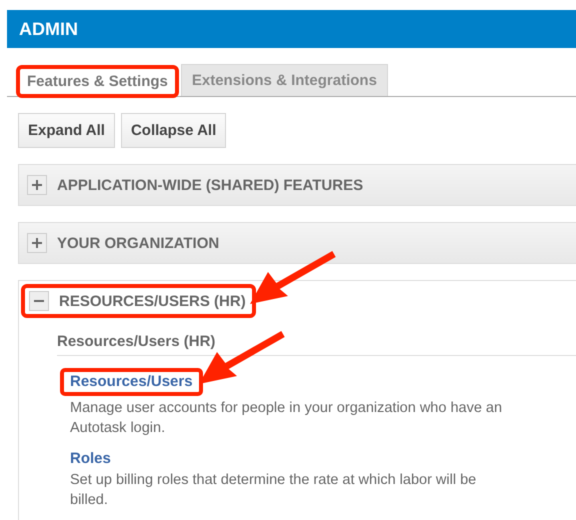 Image resolution: width=576 pixels, height=520 pixels. I want to click on section-title: YOUR ORGANIZATION, so click(138, 243).